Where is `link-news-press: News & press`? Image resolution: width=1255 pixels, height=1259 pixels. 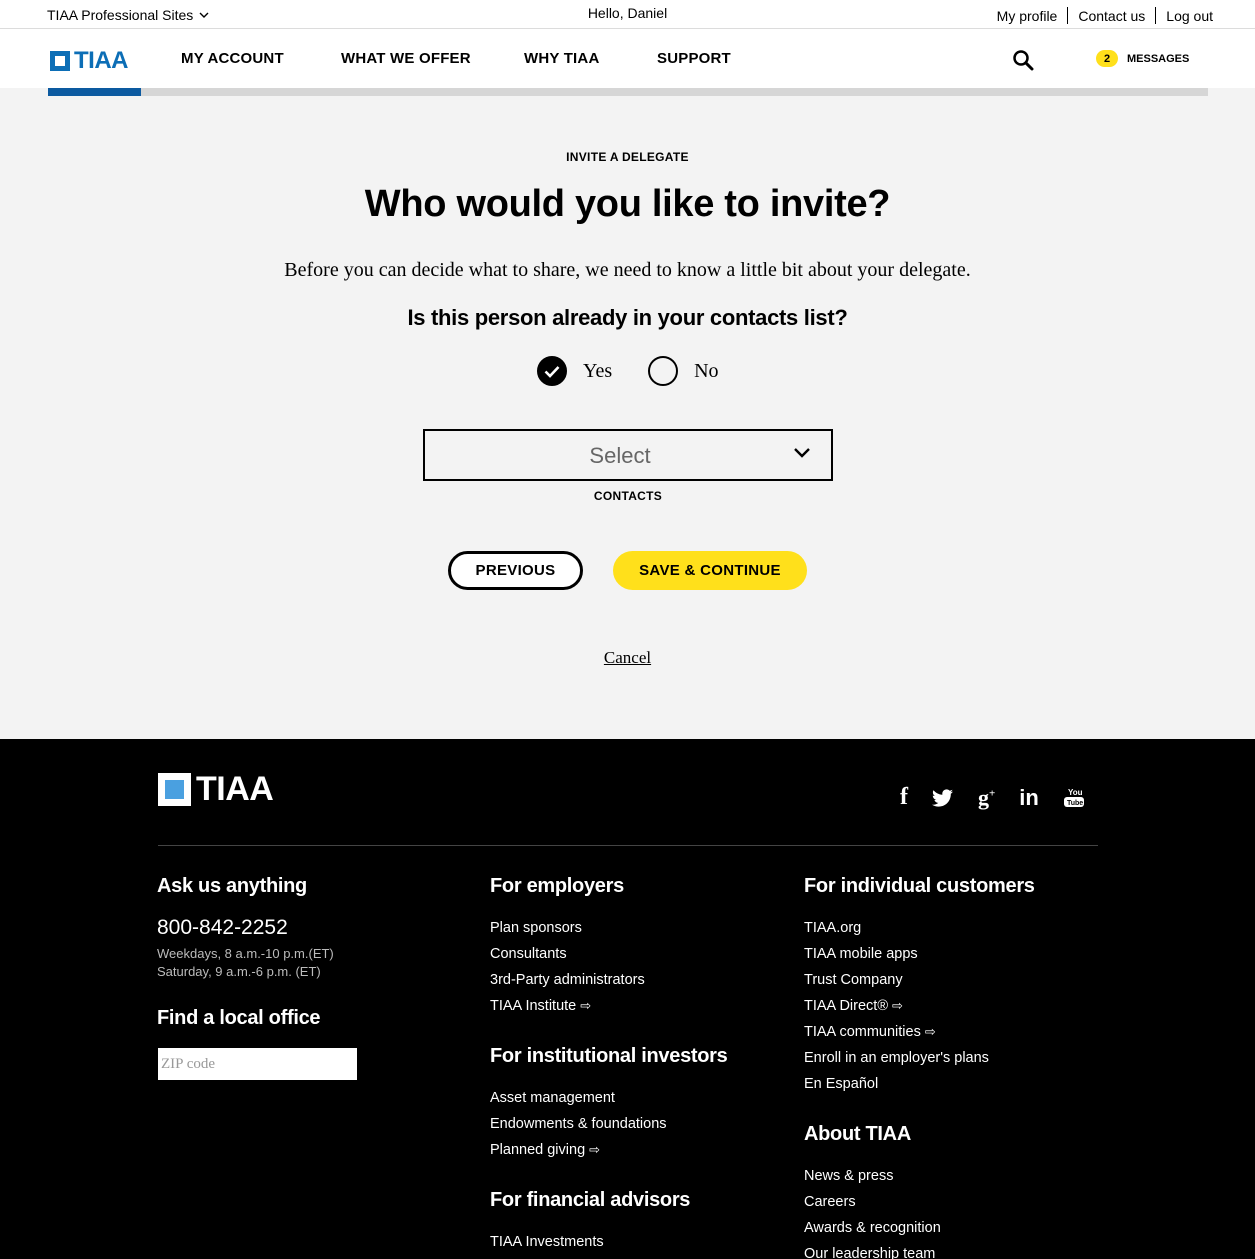
link-news-press: News & press is located at coordinates (848, 1176).